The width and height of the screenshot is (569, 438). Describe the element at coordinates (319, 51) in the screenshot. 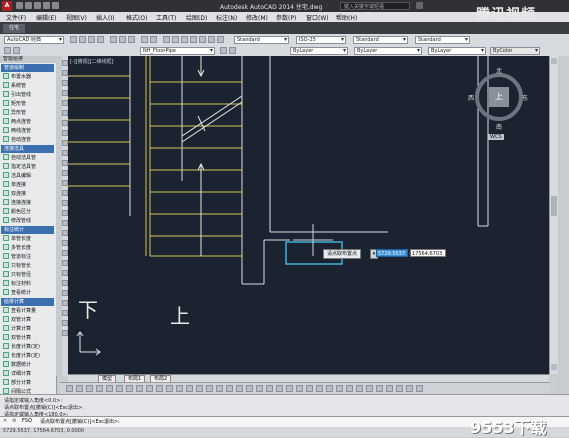

I see `color-select: ByLayer` at that location.